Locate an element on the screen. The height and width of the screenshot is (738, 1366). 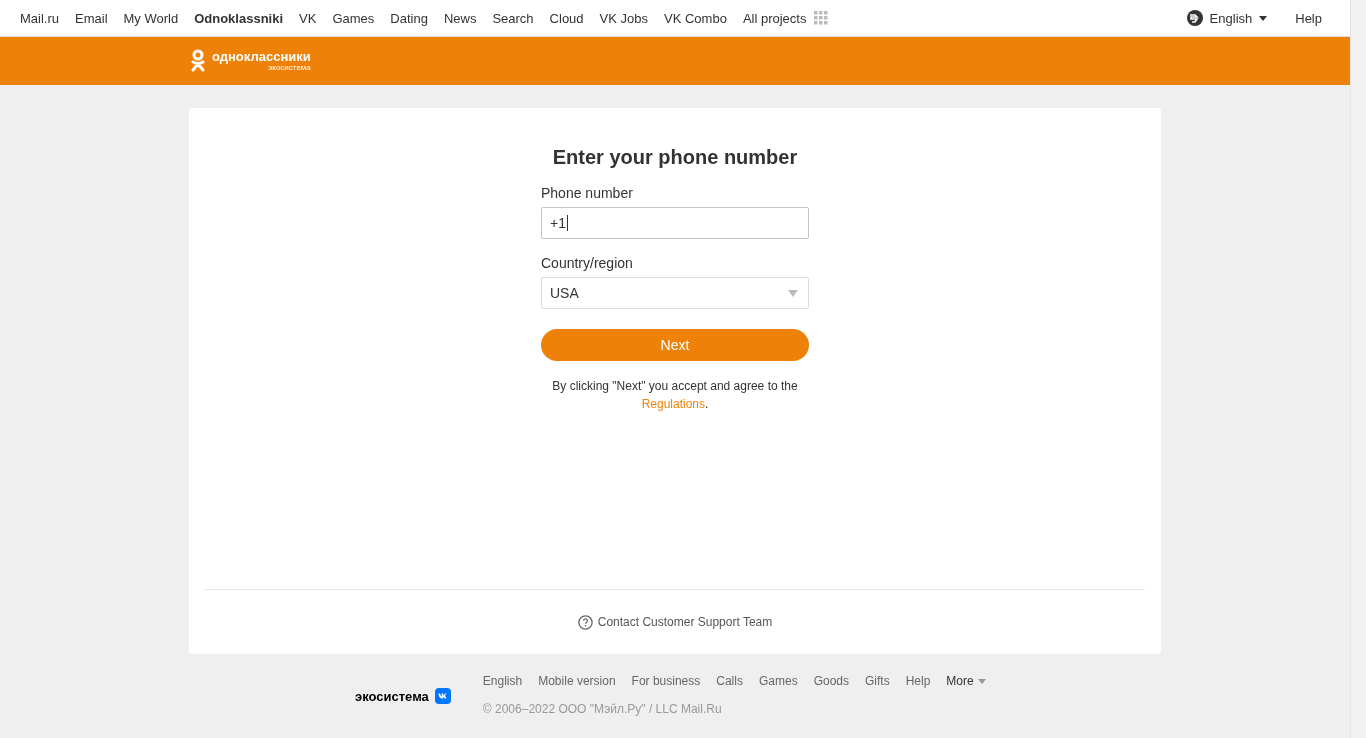
logo-subtitle: экосистема is located at coordinates (289, 68).